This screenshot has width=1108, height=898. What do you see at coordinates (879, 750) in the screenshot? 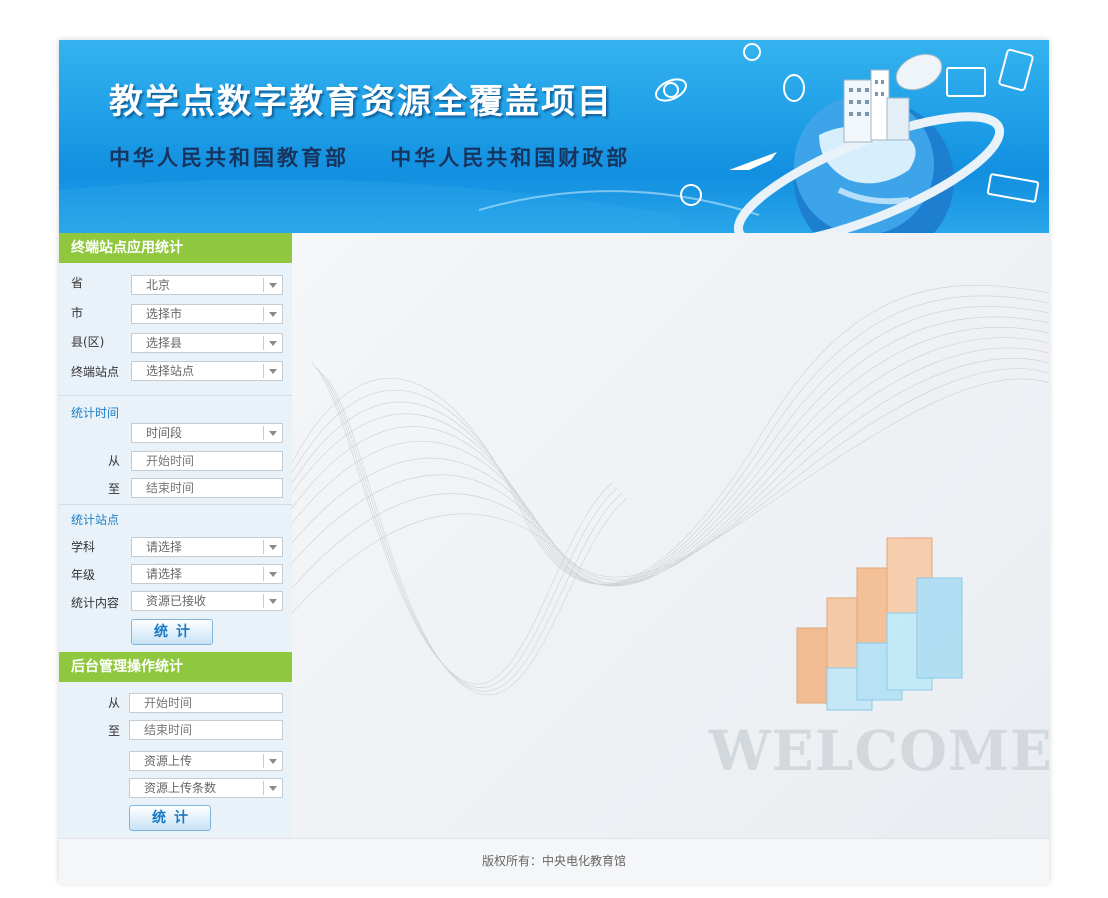
I see `welcome-text: WELCOME` at bounding box center [879, 750].